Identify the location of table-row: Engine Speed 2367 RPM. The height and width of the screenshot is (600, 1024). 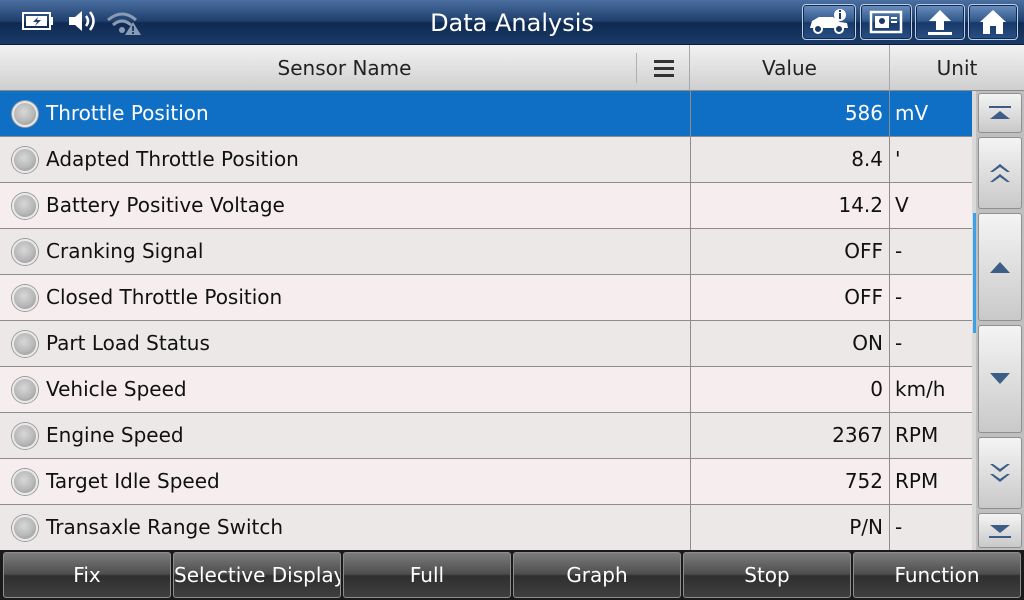
(486, 436).